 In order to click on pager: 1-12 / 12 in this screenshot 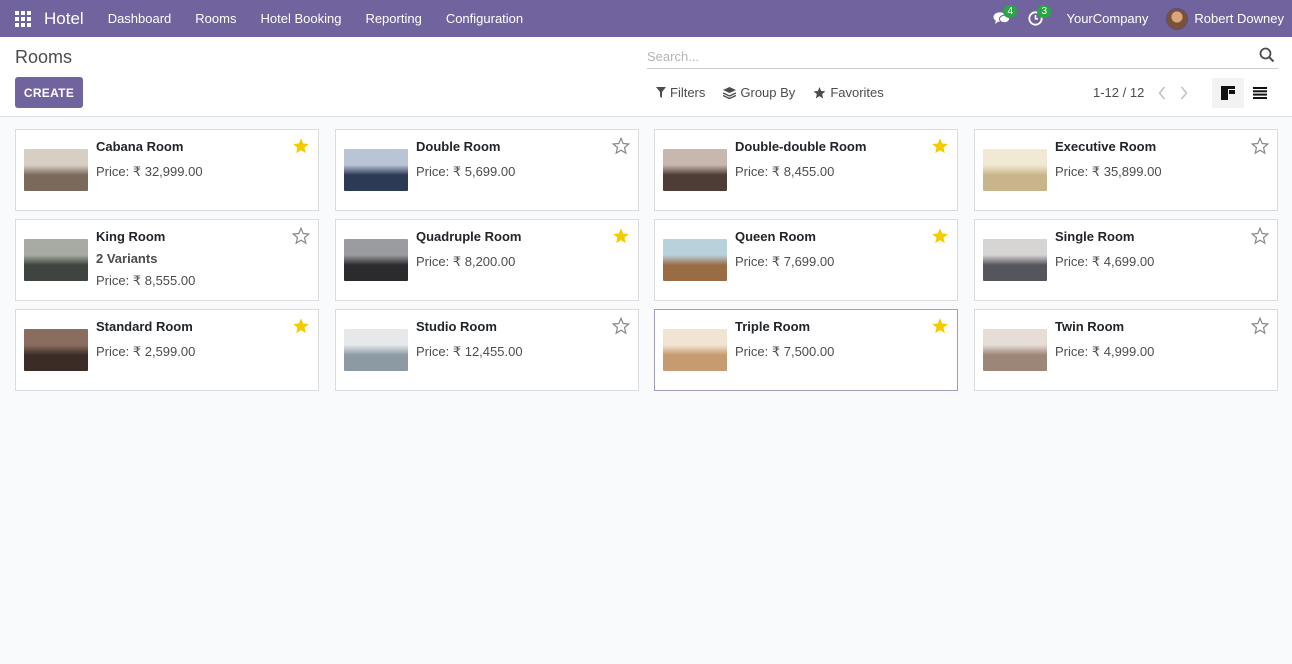, I will do `click(1140, 92)`.